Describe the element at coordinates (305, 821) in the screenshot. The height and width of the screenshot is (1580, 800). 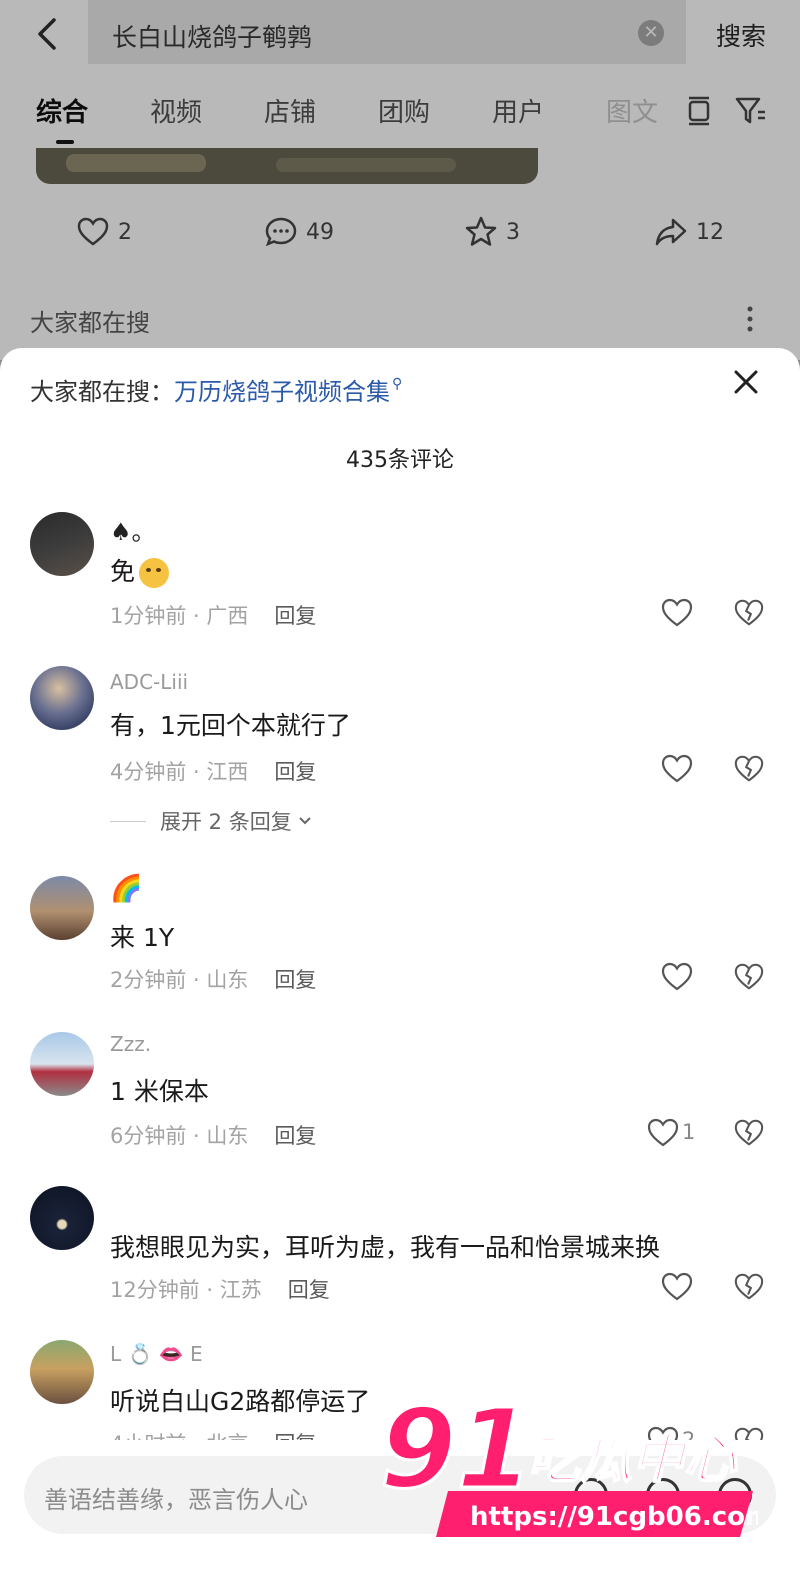
I see `chevron-down-icon` at that location.